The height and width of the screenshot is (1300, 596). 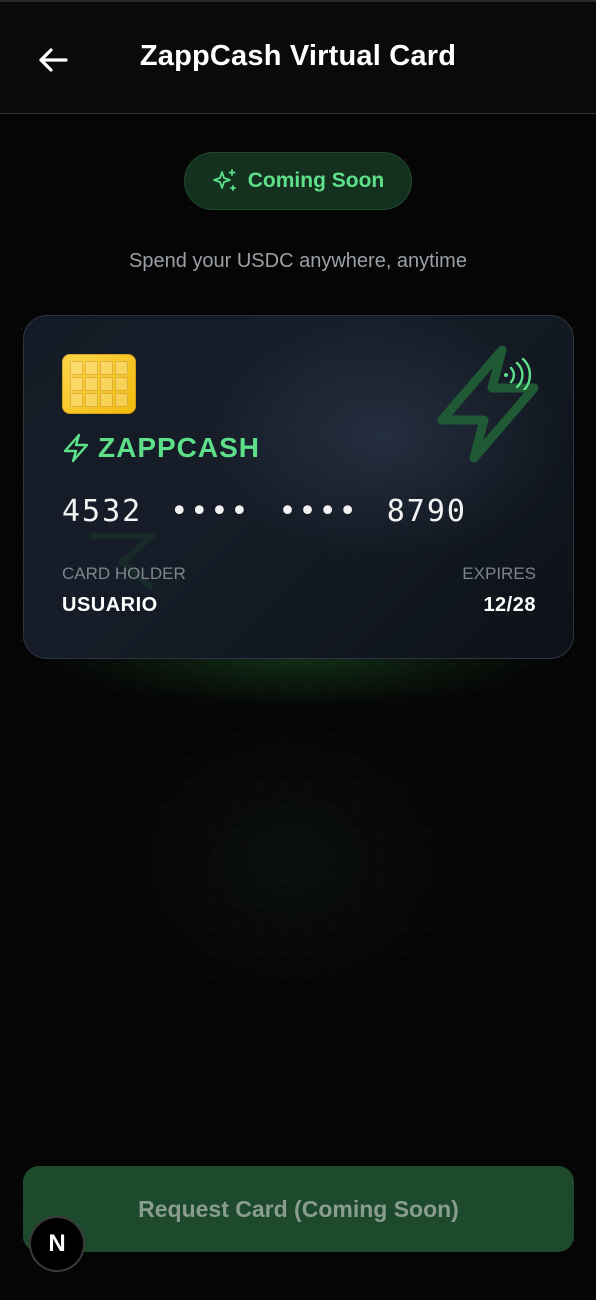 What do you see at coordinates (264, 511) in the screenshot?
I see `card-number: 4532 •••• •••• 8790` at bounding box center [264, 511].